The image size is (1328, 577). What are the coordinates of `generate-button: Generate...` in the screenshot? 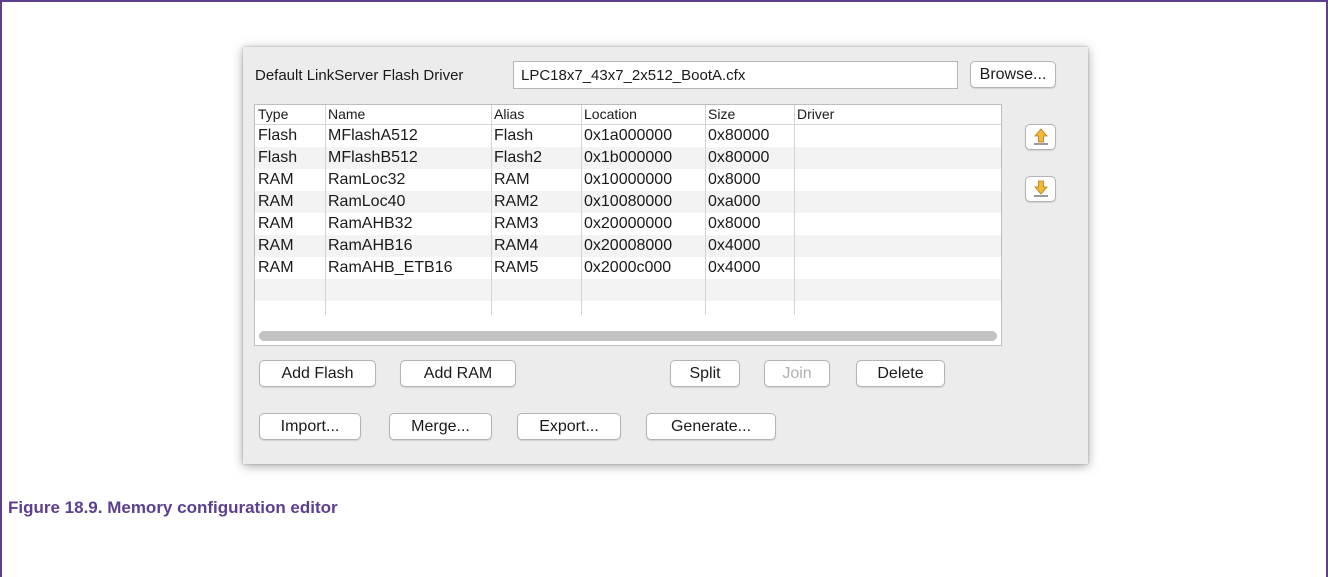 It's located at (711, 426).